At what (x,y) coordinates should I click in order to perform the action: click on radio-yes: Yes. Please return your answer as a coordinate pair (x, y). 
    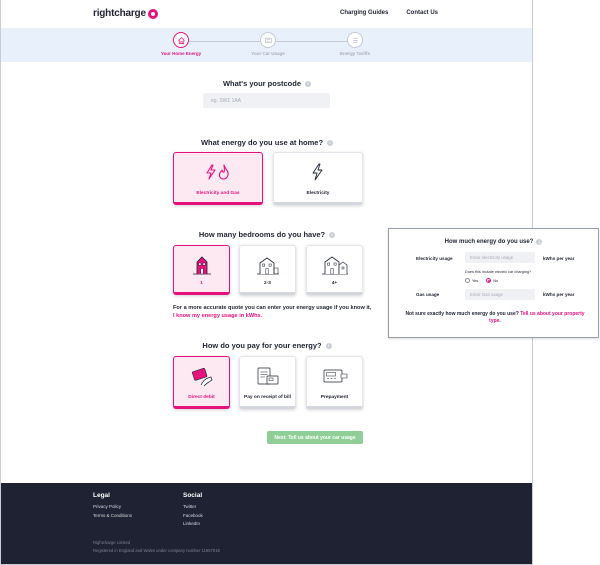
    Looking at the image, I should click on (471, 280).